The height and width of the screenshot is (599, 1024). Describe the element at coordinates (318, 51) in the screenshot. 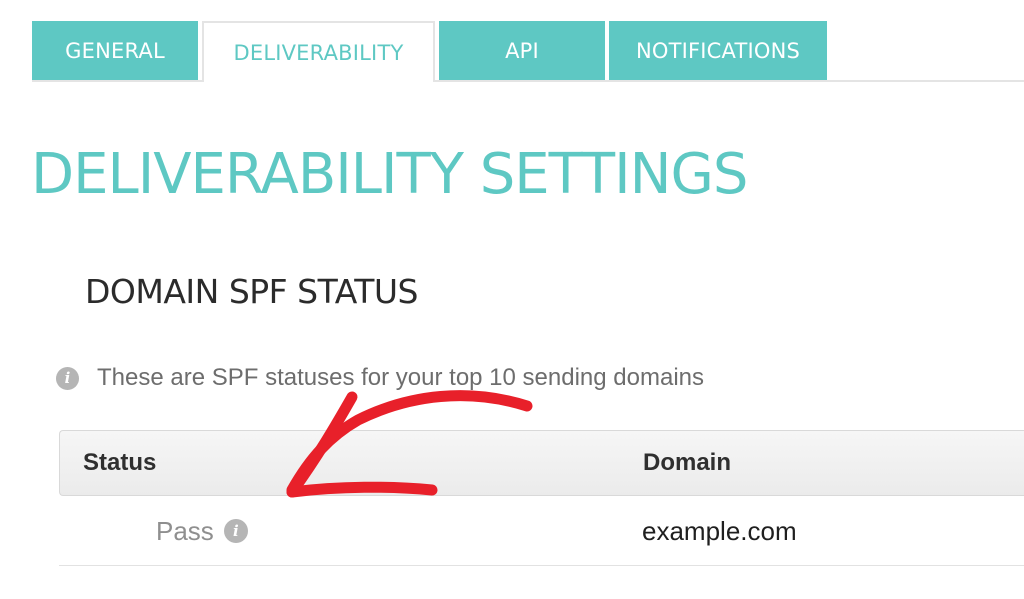

I see `tab-deliverability: DELIVERABILITY` at that location.